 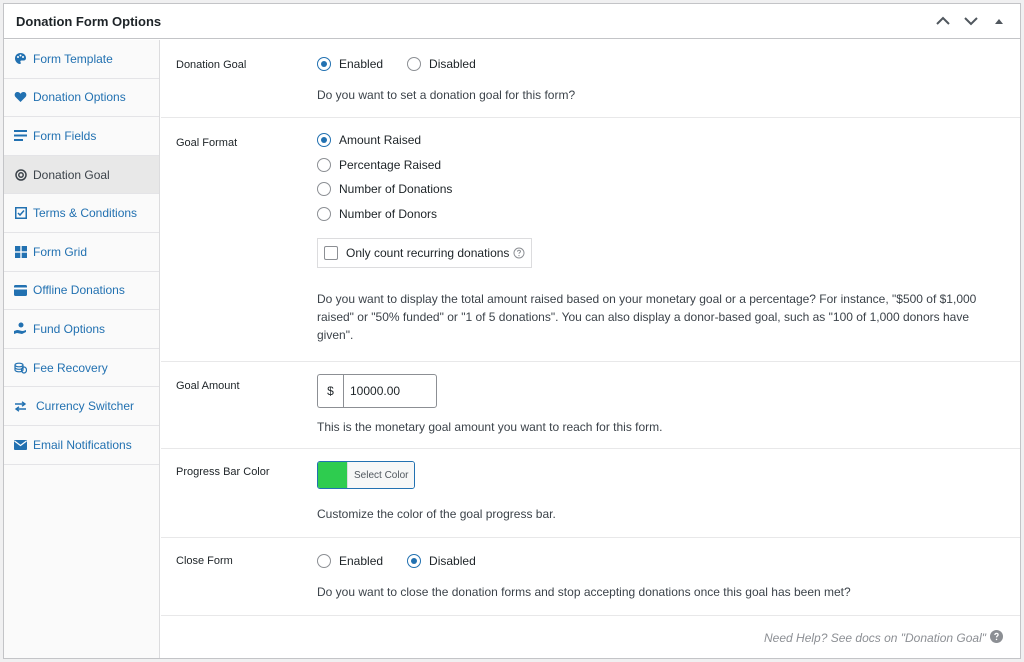 What do you see at coordinates (428, 253) in the screenshot?
I see `checkbox-label: Only count recurring donations` at bounding box center [428, 253].